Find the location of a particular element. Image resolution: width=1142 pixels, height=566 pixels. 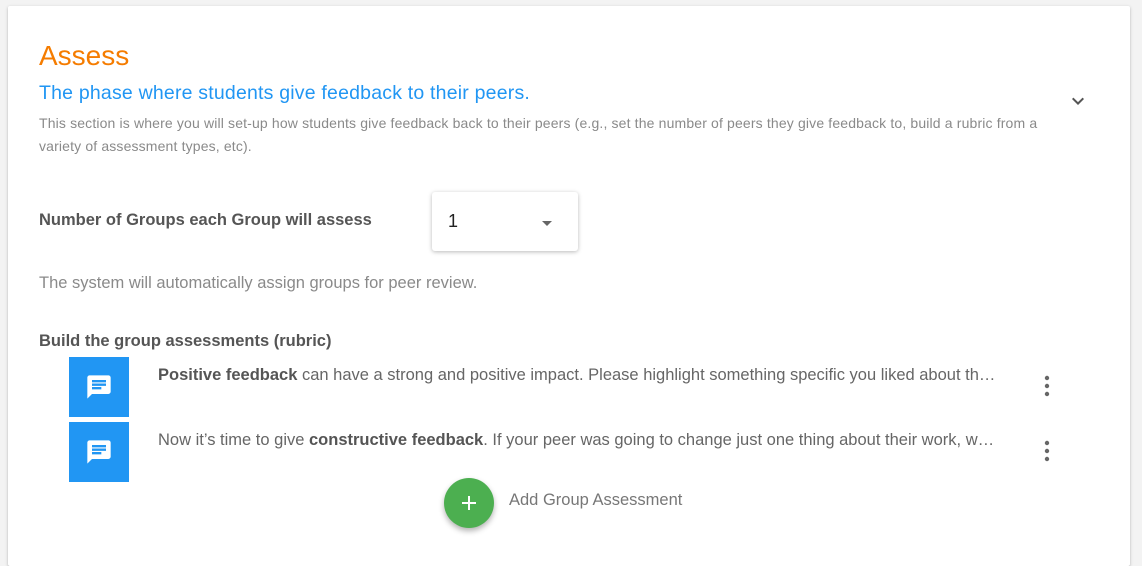

groups-count-select: 1 is located at coordinates (505, 221).